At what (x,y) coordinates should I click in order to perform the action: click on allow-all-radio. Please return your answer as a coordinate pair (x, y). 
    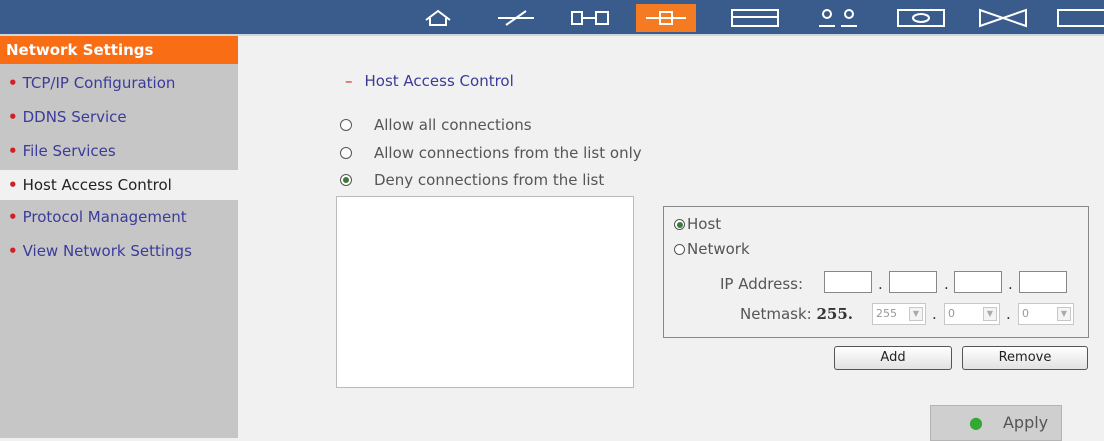
    Looking at the image, I should click on (346, 125).